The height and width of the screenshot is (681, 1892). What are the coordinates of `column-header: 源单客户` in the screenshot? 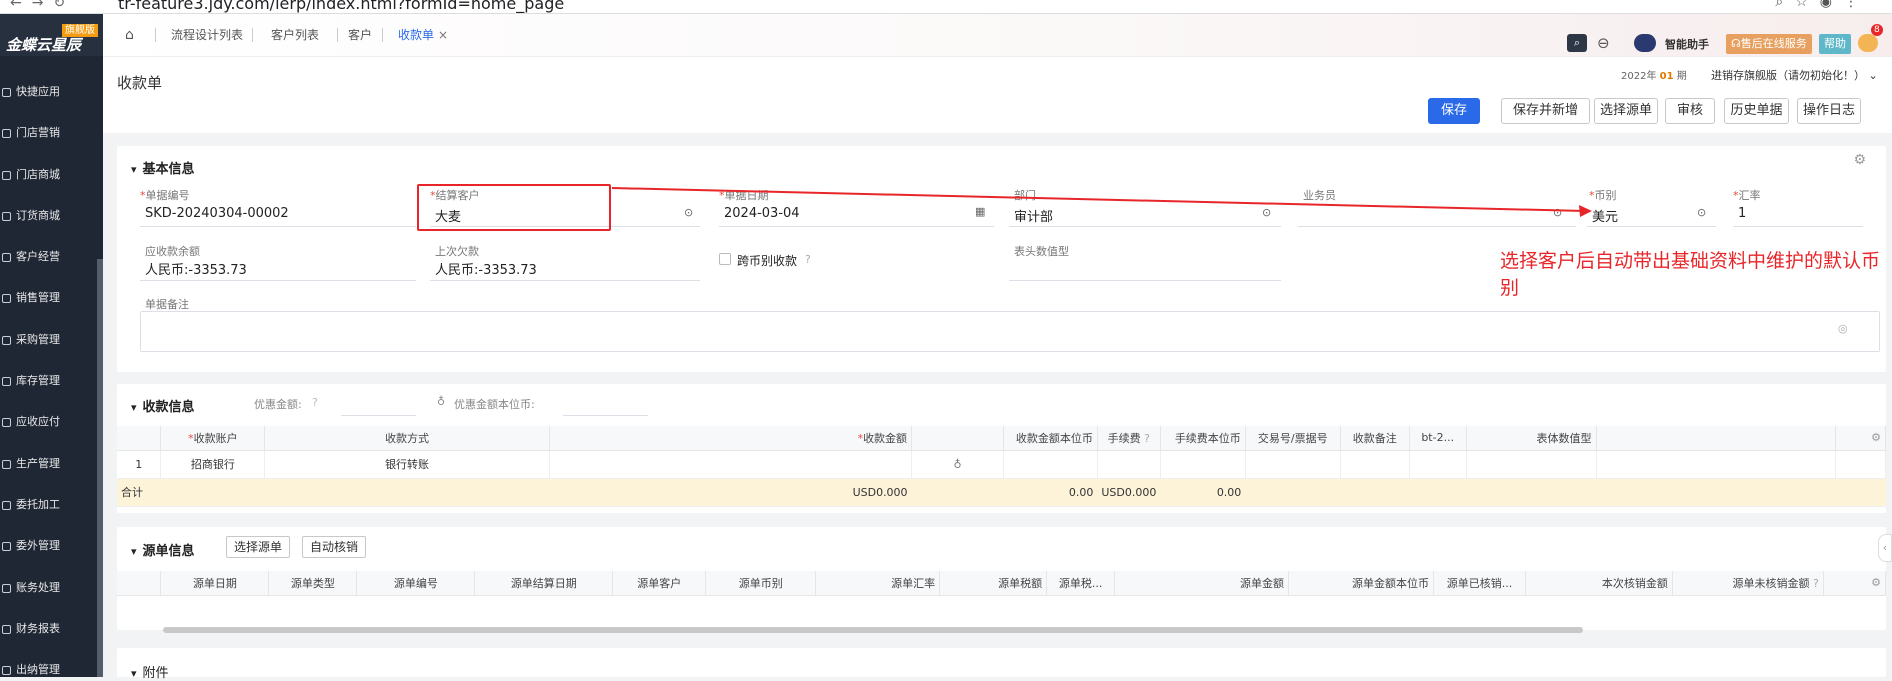 It's located at (659, 583).